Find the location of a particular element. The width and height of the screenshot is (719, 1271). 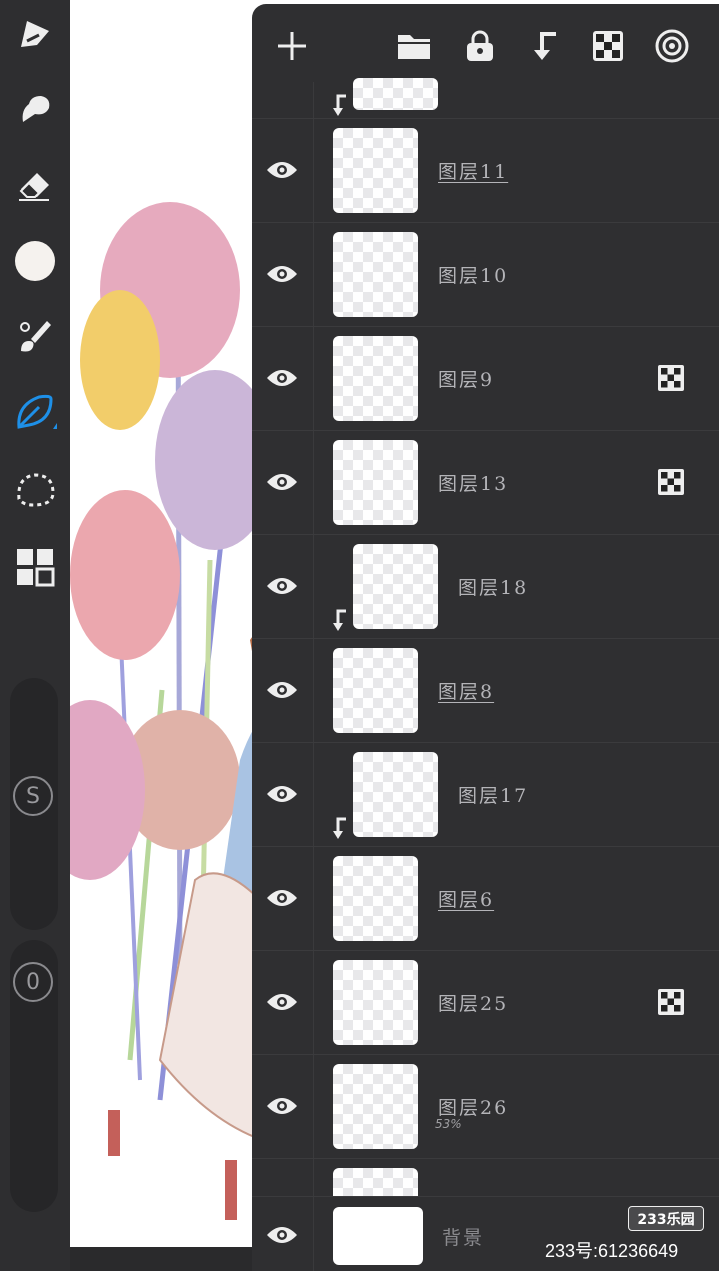

layer-name: 图层17 is located at coordinates (493, 796).